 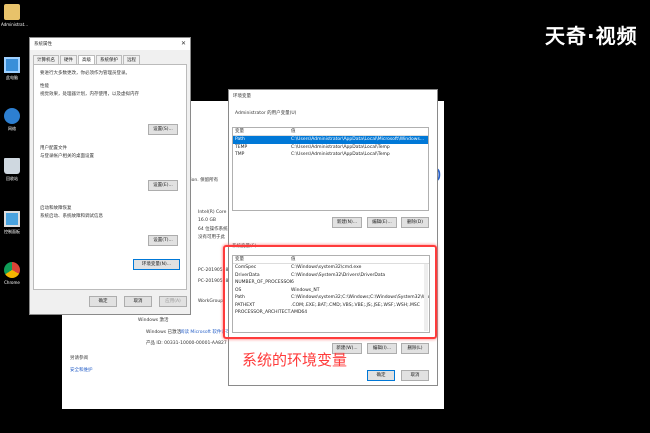 I want to click on startup-title: 启动和故障恢复, so click(x=56, y=208).